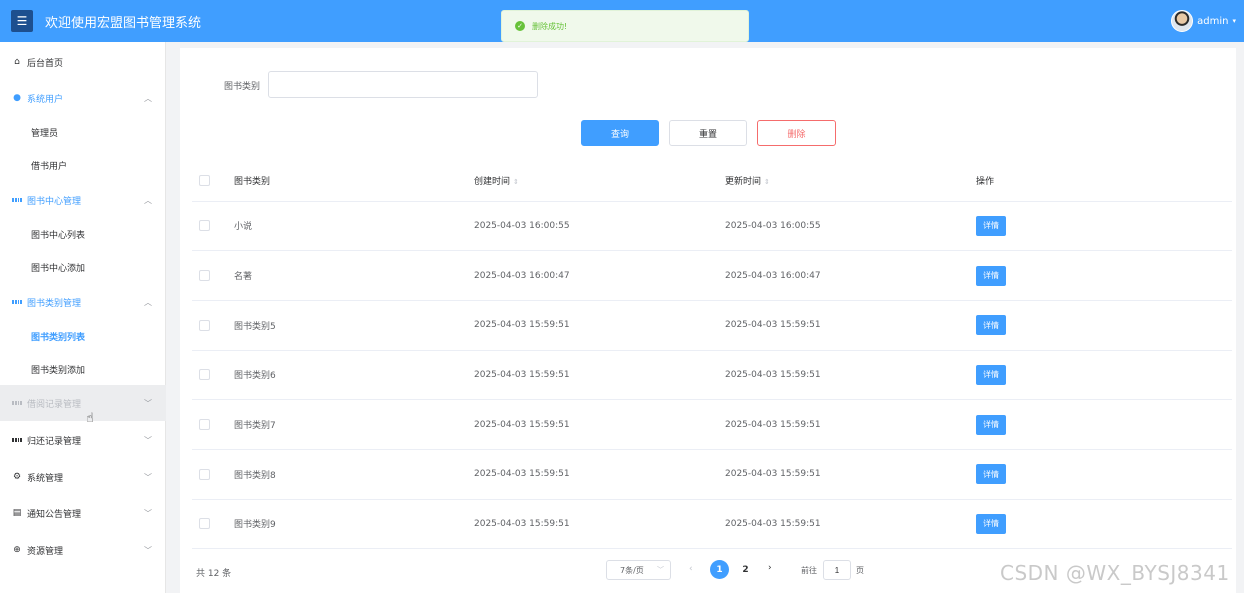 The image size is (1244, 593). I want to click on sidebar-item-system-users: ● 系统用户 ︿, so click(83, 98).